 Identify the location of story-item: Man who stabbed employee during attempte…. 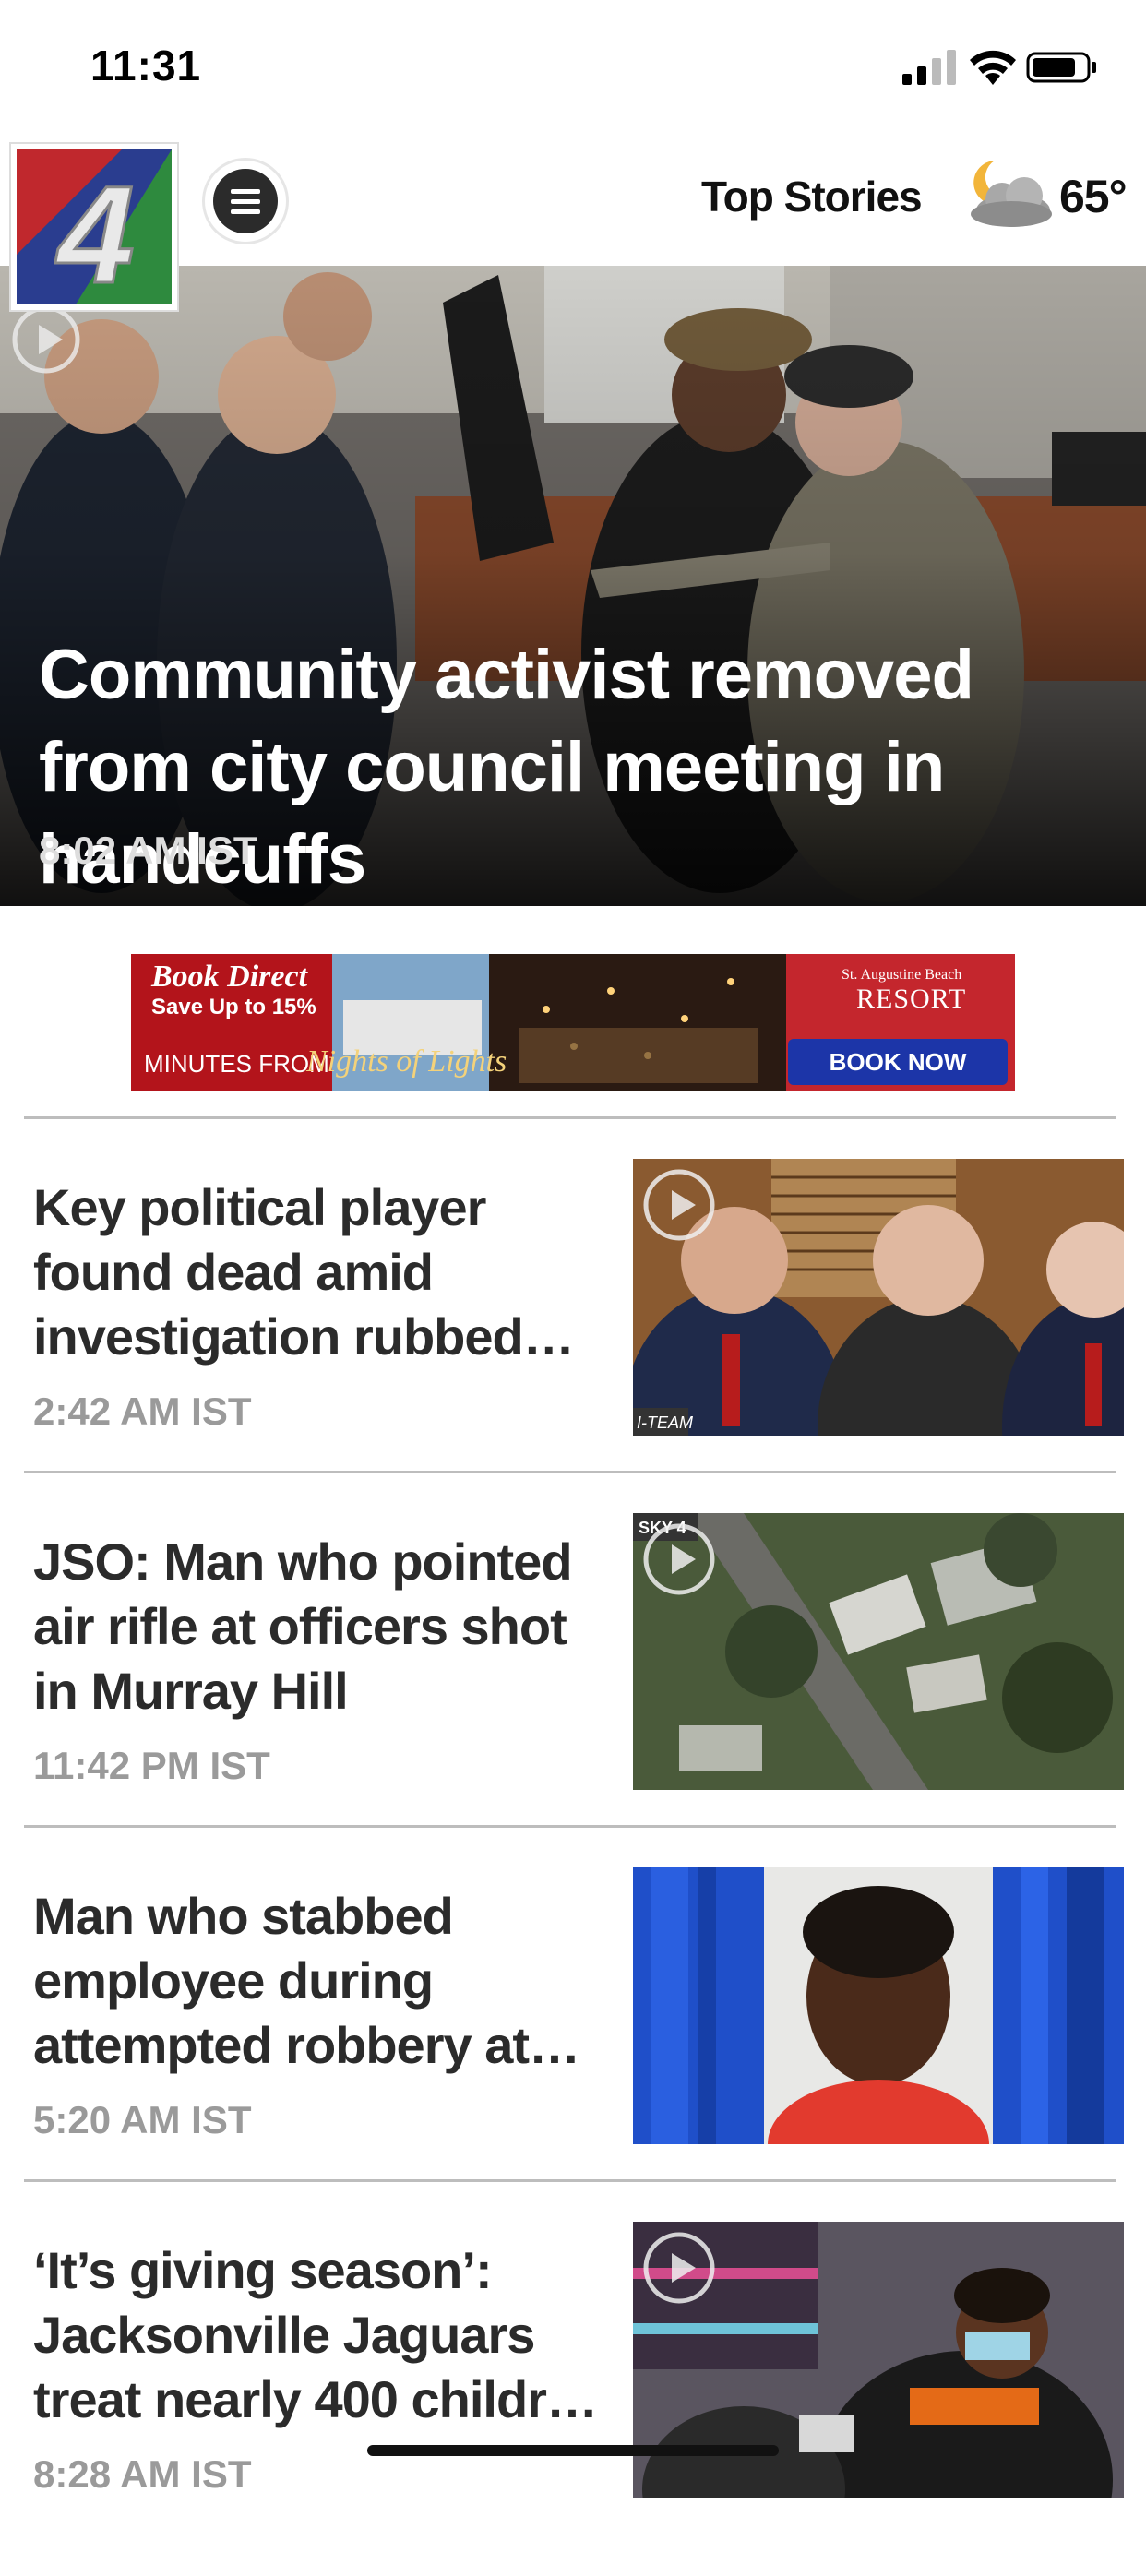
(573, 2045).